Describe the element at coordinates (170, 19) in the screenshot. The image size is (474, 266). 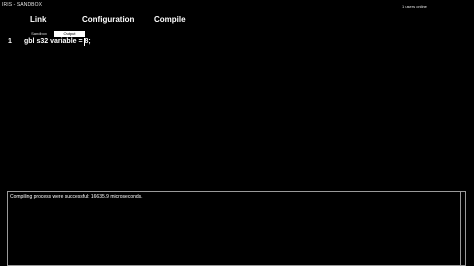
I see `nav-compile-button: Compile` at that location.